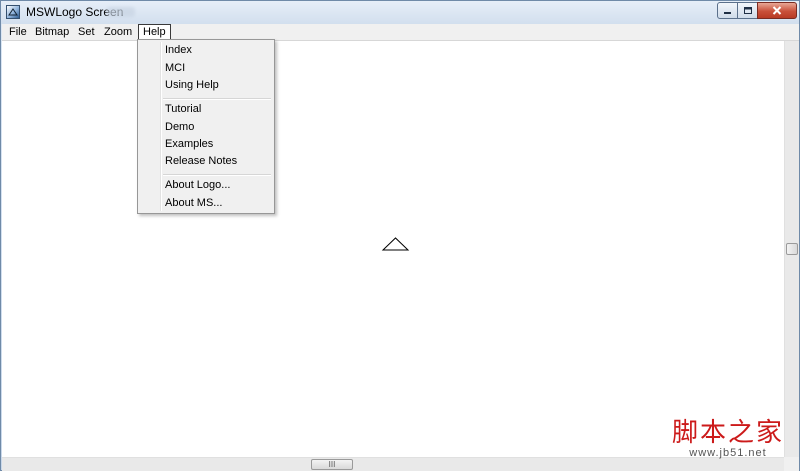  I want to click on watermark-url: www.jb51.net, so click(728, 453).